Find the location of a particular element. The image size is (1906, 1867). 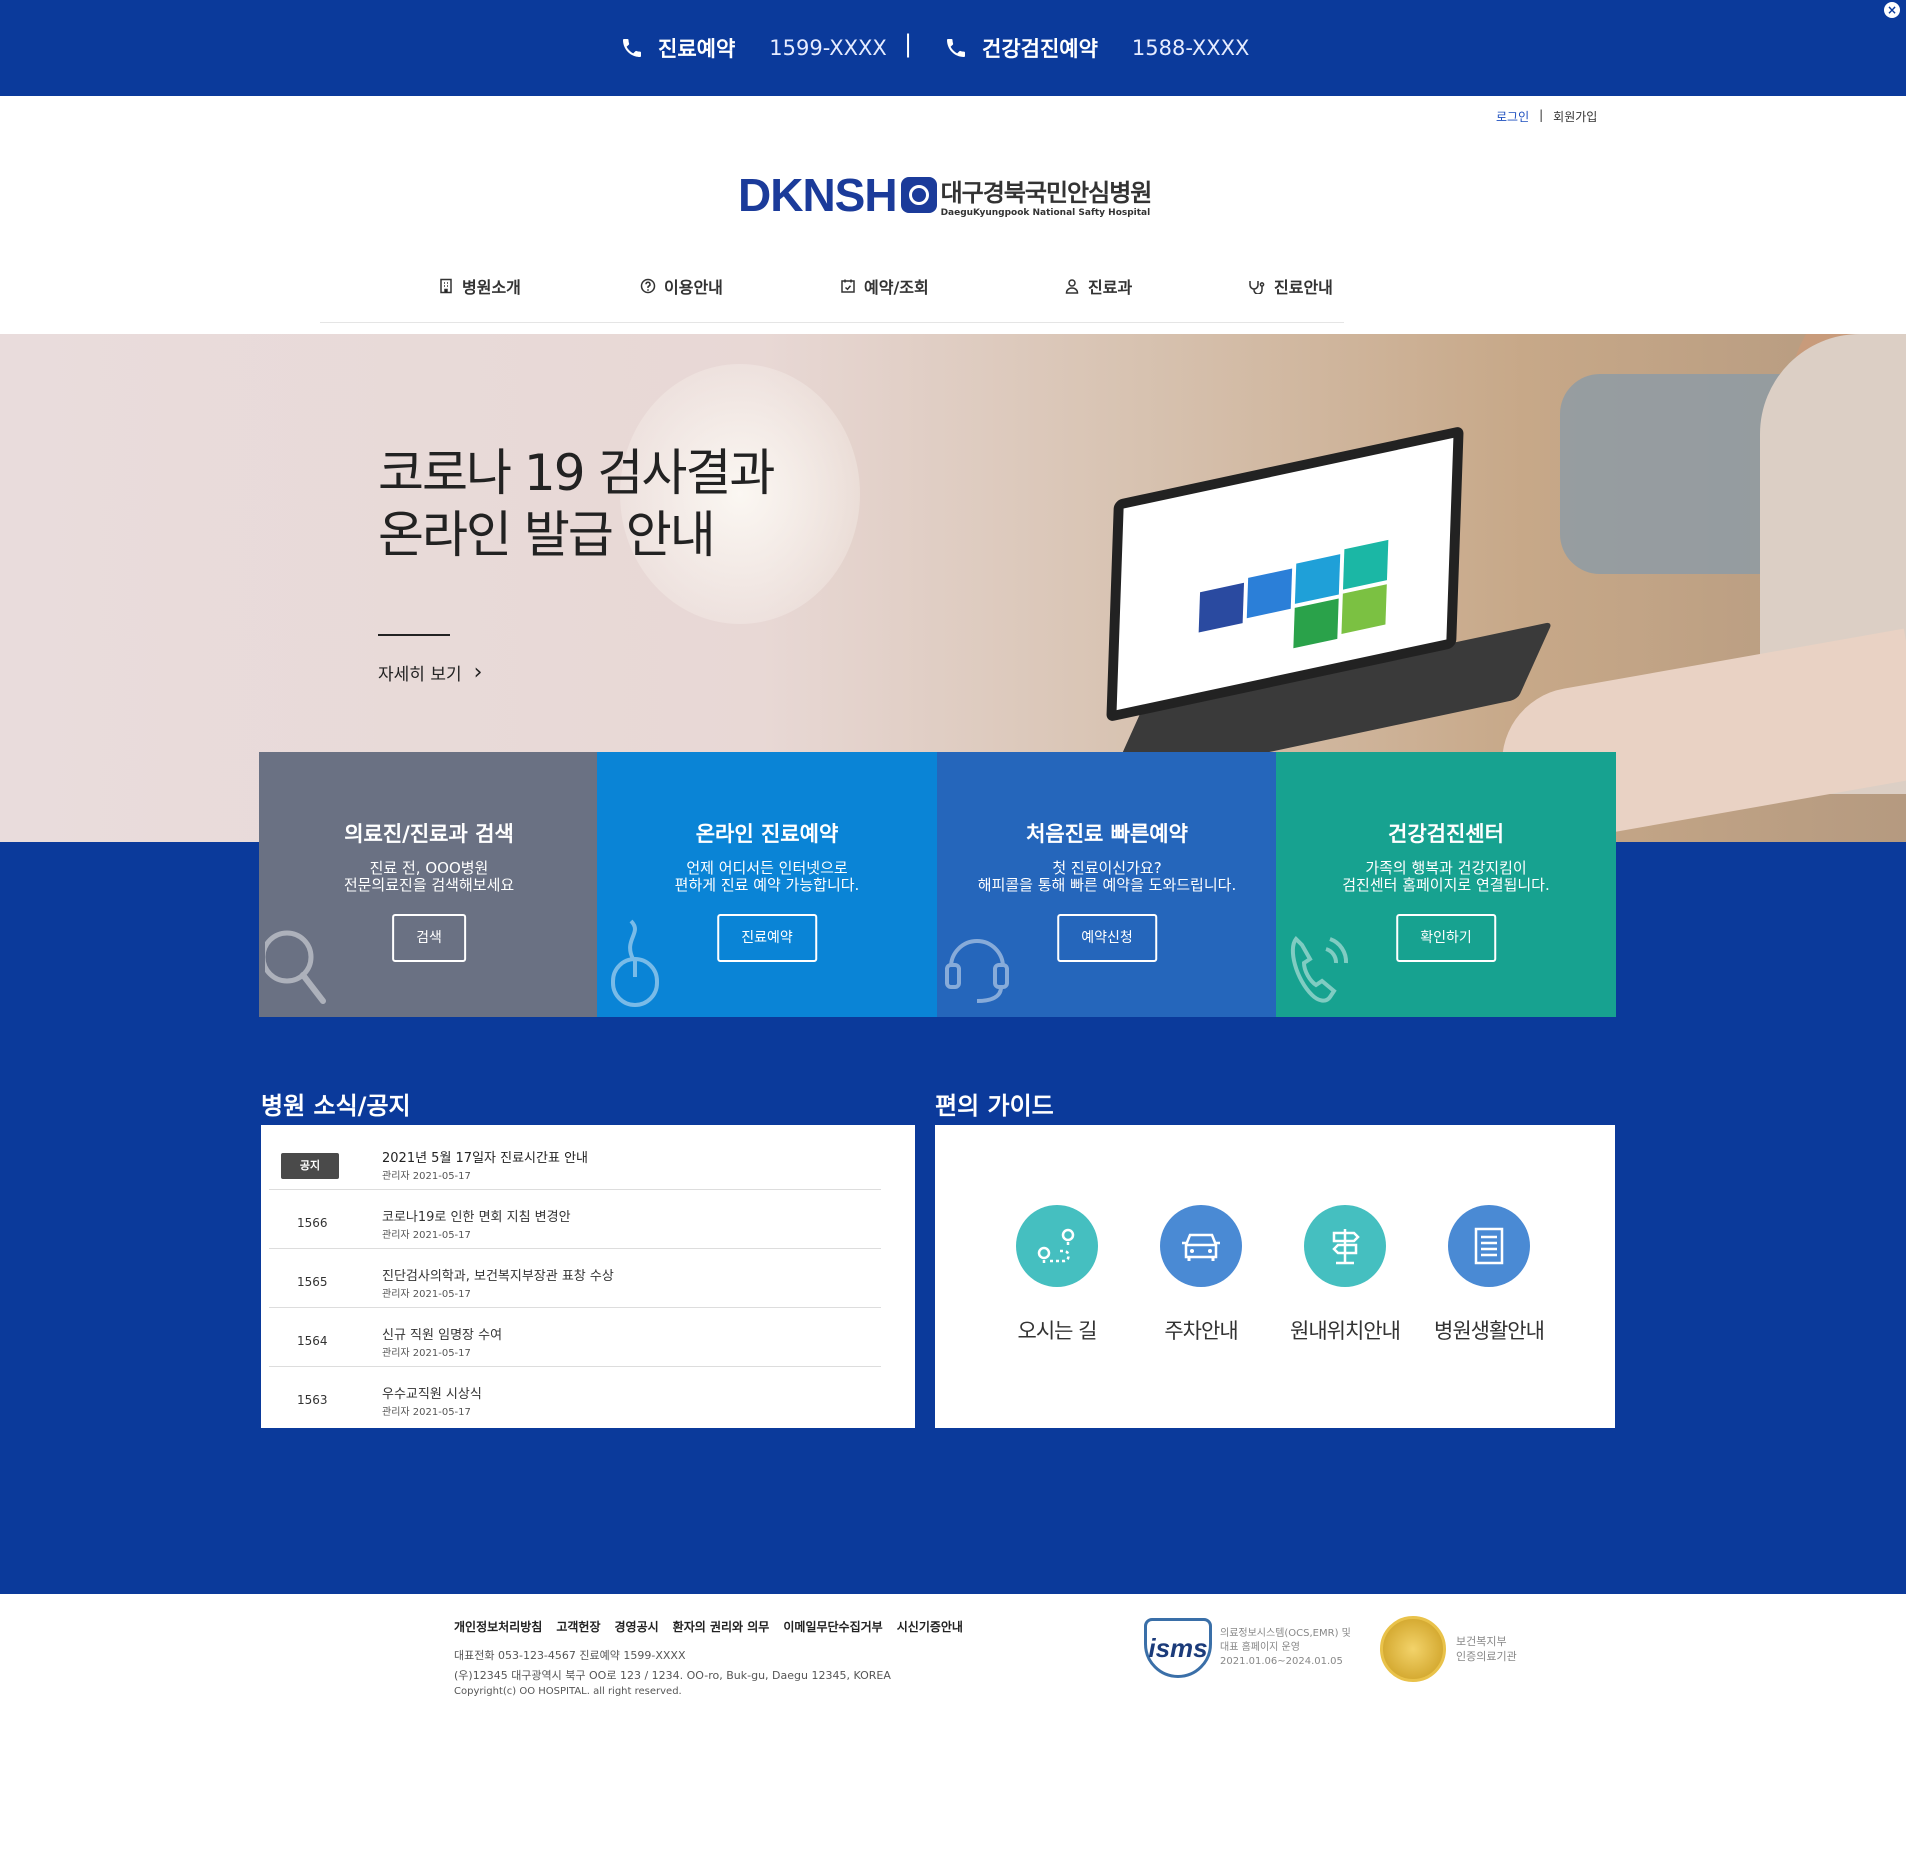

nav-label: 이용안내 is located at coordinates (693, 287).